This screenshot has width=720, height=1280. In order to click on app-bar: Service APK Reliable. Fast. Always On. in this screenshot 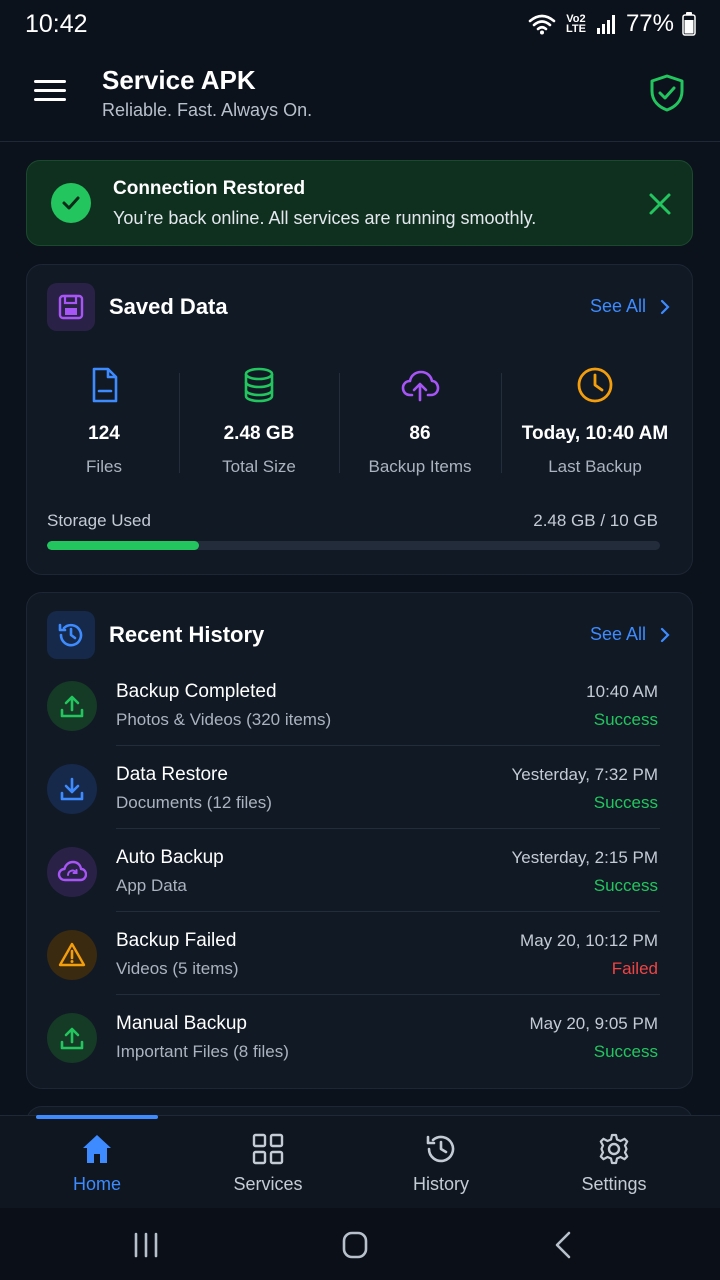, I will do `click(360, 95)`.